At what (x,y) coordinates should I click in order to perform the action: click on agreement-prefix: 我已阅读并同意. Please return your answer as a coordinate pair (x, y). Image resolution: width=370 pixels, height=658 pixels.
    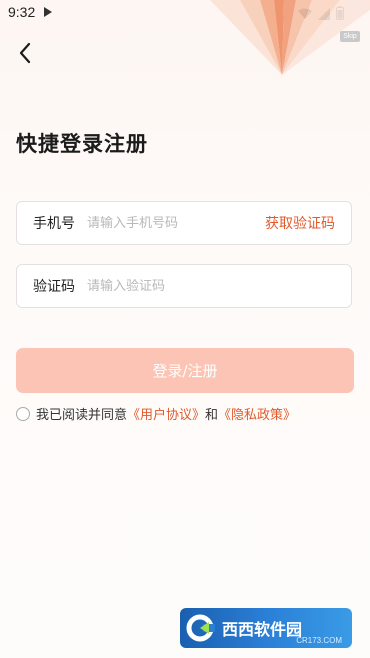
    Looking at the image, I should click on (82, 415).